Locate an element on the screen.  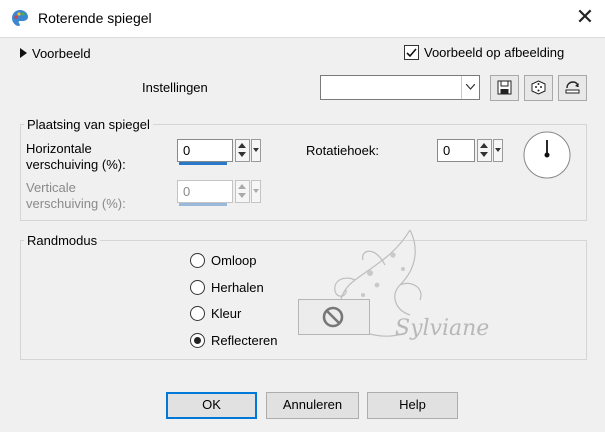
ok-button: OK is located at coordinates (211, 405).